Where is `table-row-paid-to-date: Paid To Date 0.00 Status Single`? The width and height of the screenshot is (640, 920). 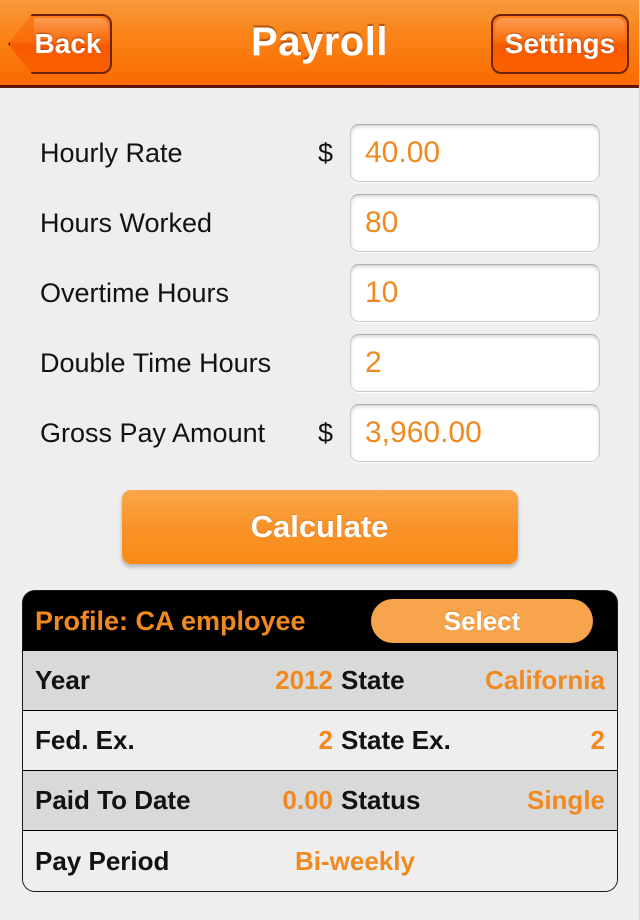 table-row-paid-to-date: Paid To Date 0.00 Status Single is located at coordinates (320, 801).